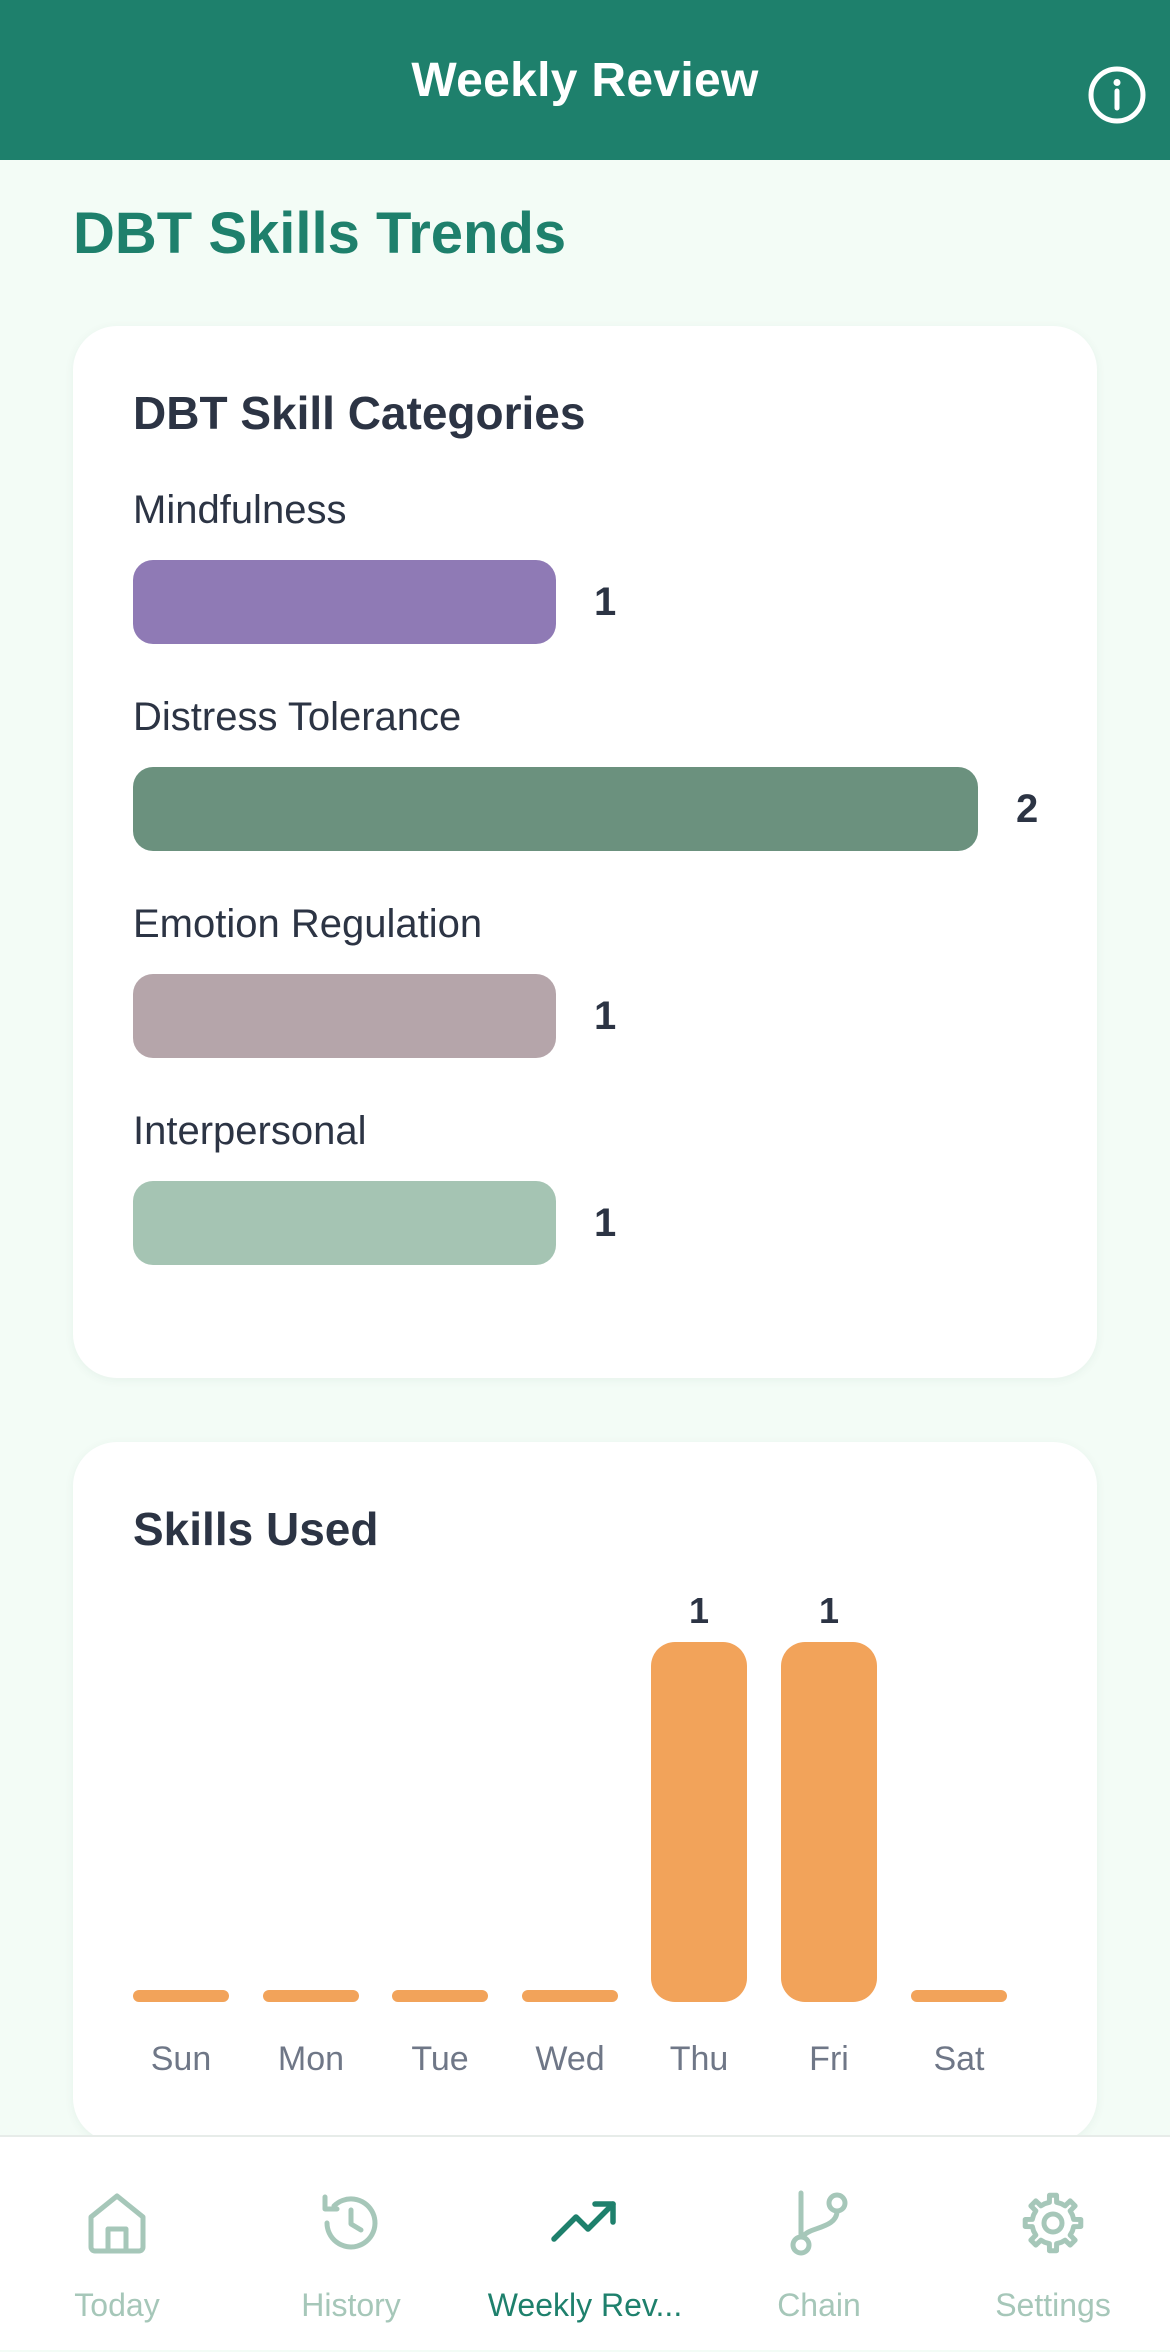 This screenshot has width=1170, height=2352. Describe the element at coordinates (240, 510) in the screenshot. I see `category-label: Mindfulness` at that location.